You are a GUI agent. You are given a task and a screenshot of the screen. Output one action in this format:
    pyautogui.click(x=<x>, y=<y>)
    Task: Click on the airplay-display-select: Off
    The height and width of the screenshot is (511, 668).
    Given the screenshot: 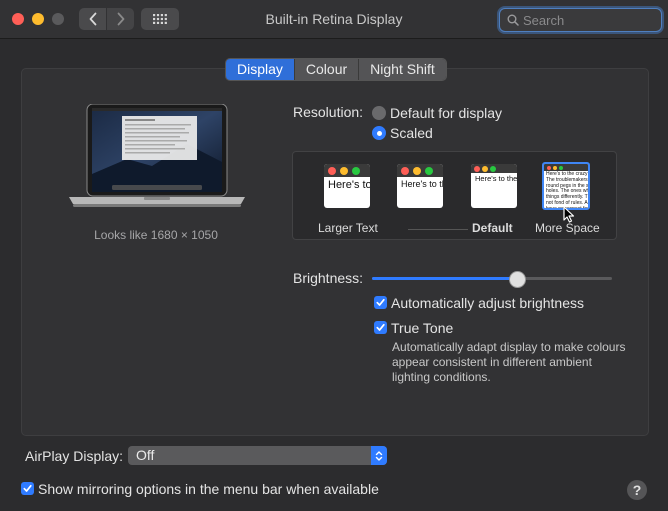 What is the action you would take?
    pyautogui.click(x=257, y=455)
    